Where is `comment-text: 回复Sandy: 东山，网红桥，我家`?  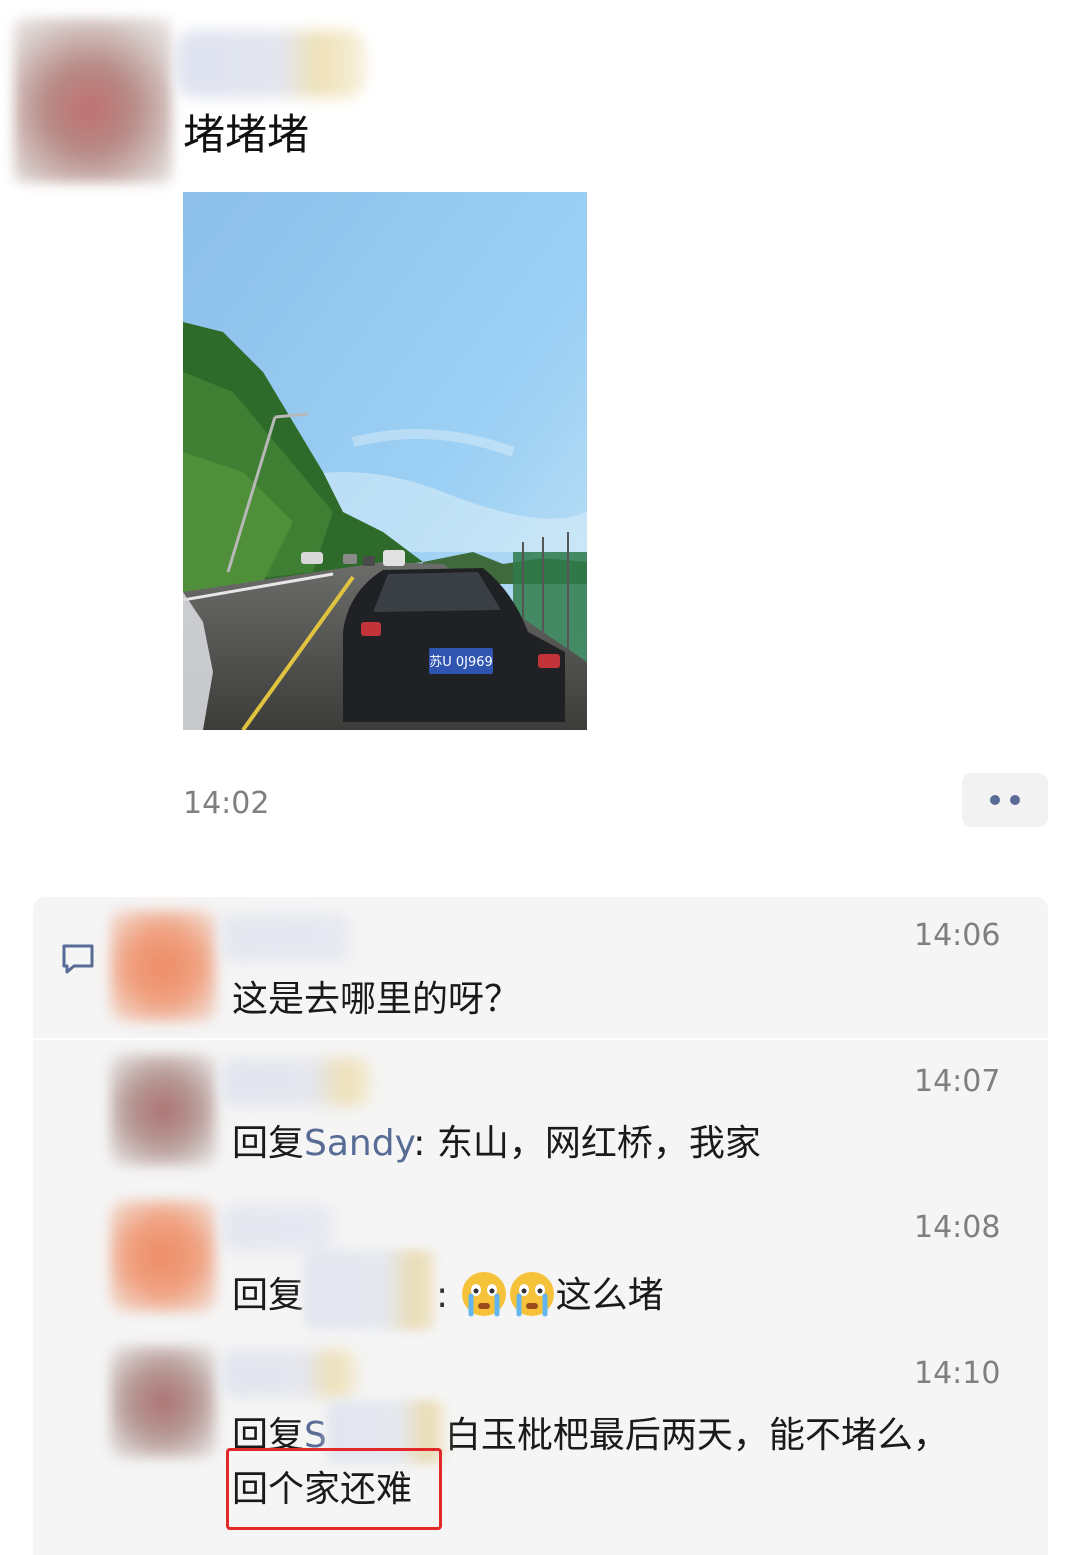 comment-text: 回复Sandy: 东山，网红桥，我家 is located at coordinates (496, 1144).